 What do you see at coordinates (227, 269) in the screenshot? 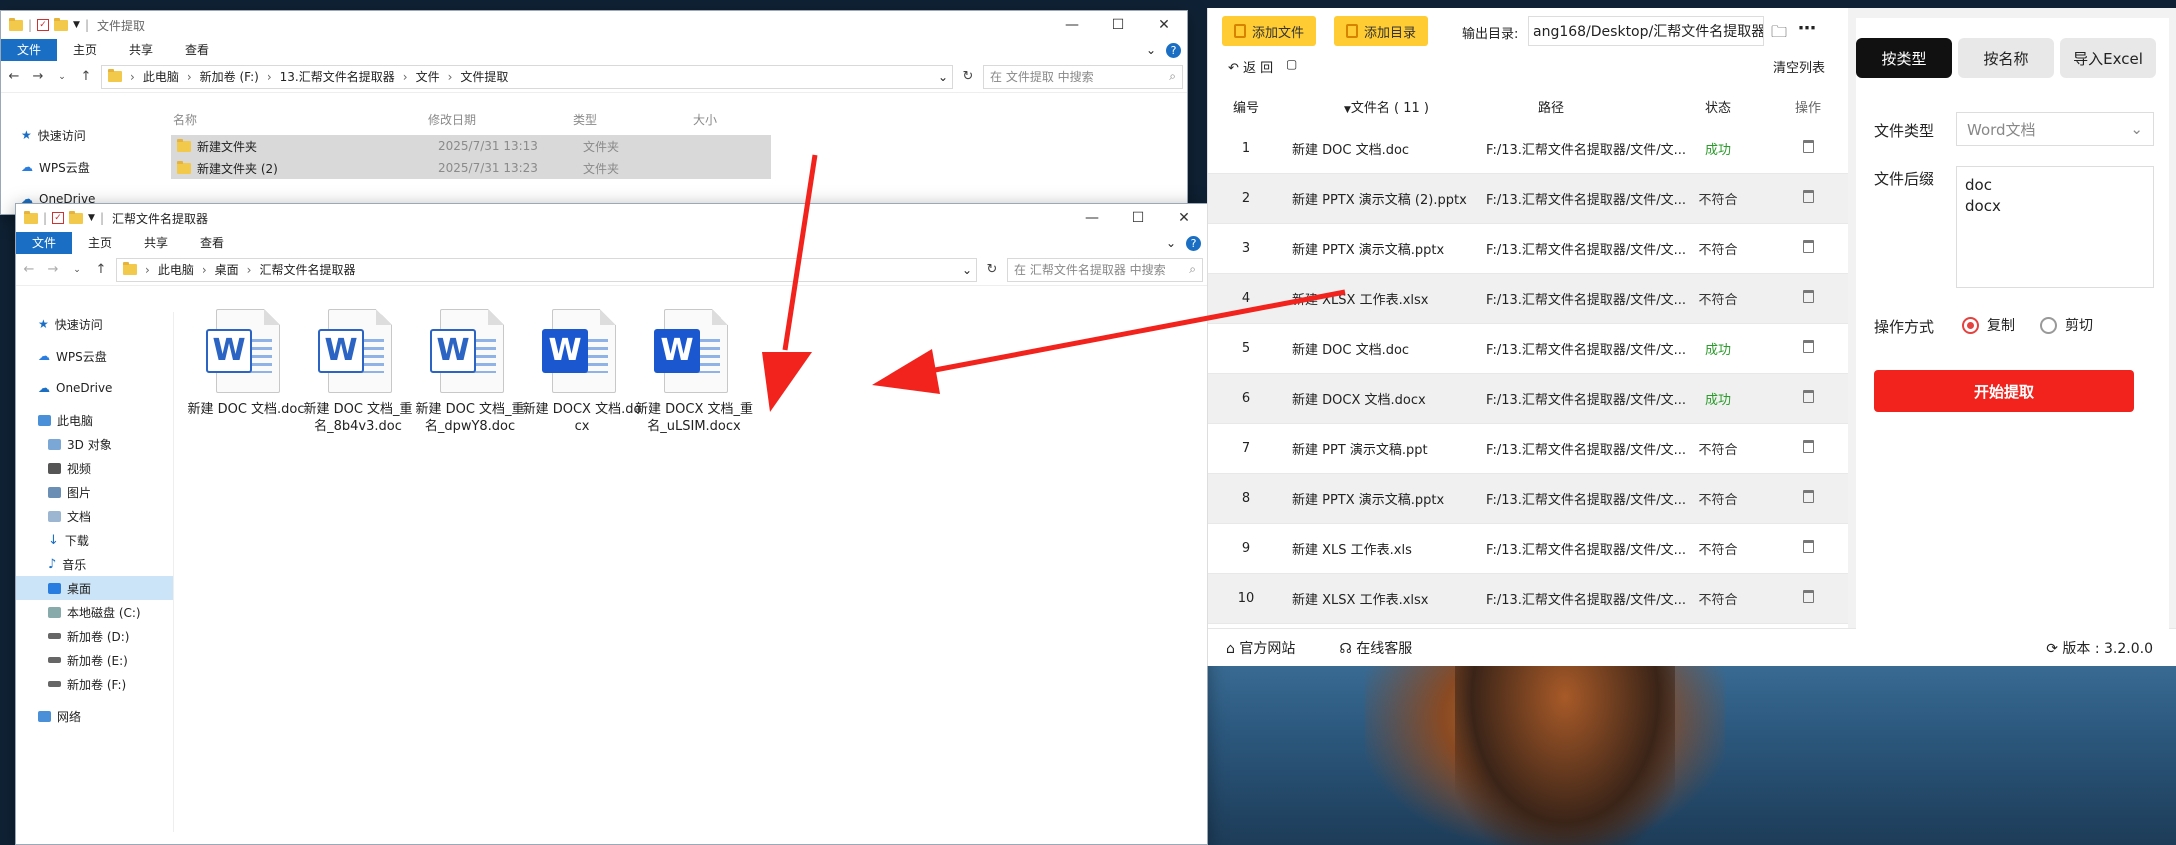
I see `breadcrumb-item: 桌面` at bounding box center [227, 269].